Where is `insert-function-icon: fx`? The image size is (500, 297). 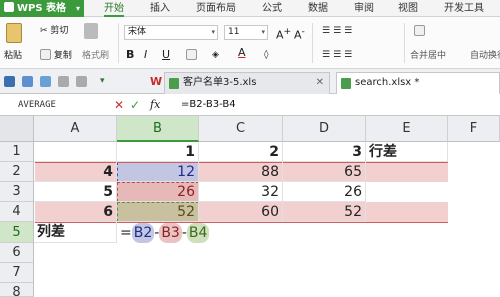 insert-function-icon: fx is located at coordinates (155, 105).